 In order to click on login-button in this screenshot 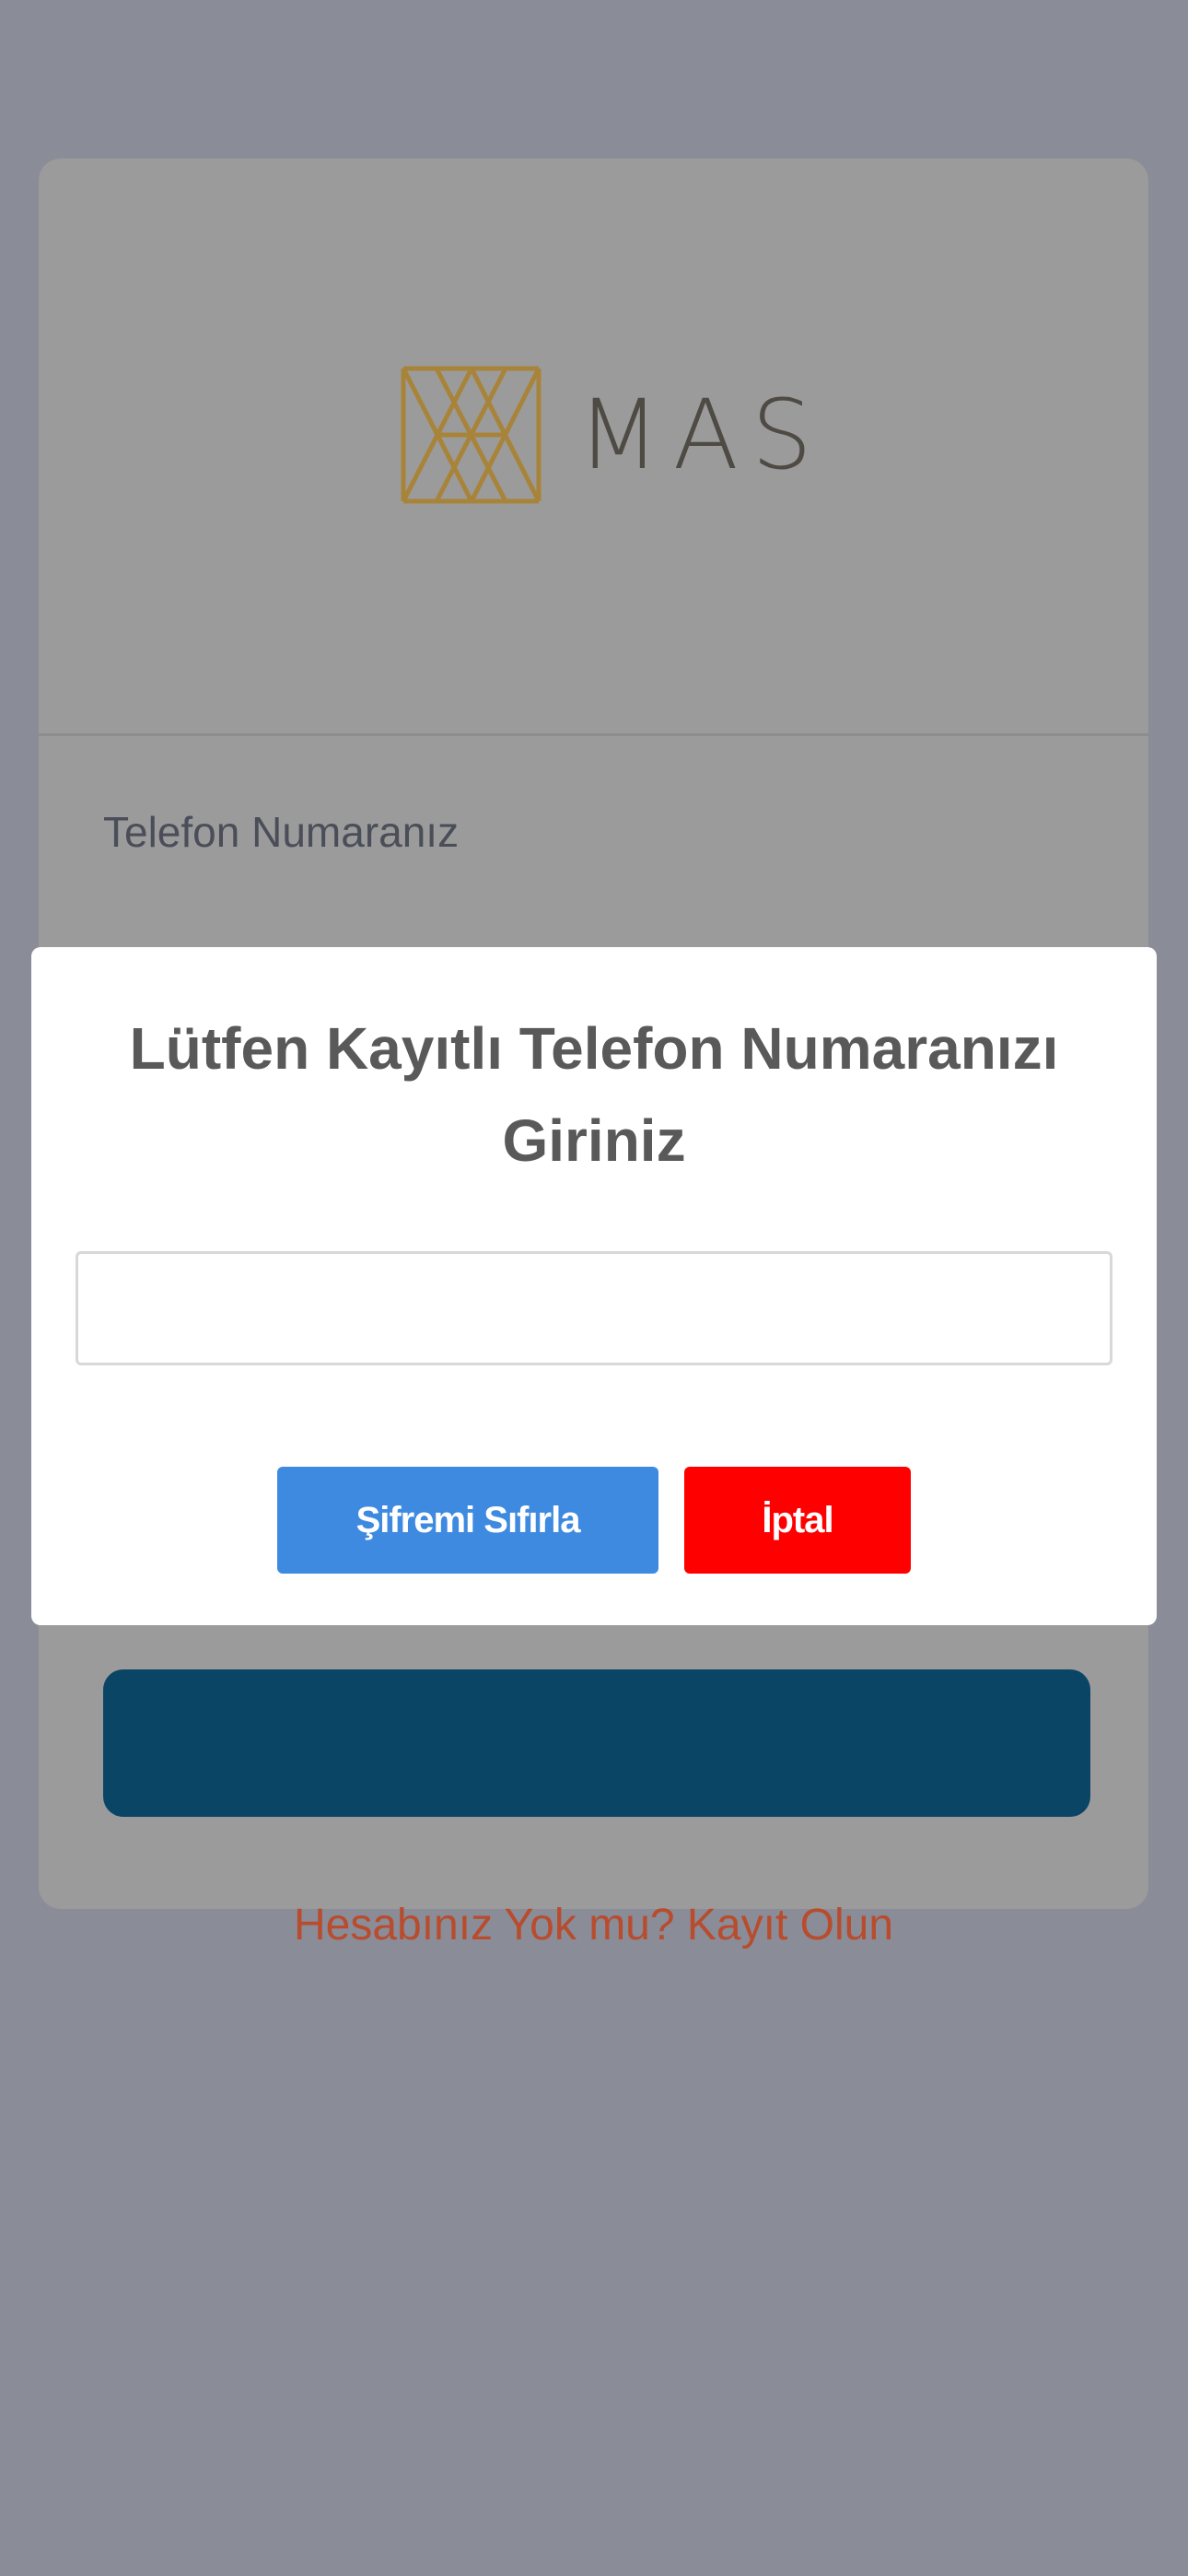, I will do `click(596, 1743)`.